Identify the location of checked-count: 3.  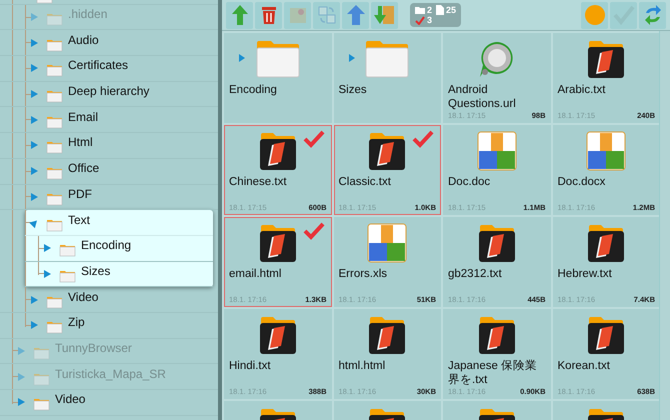
(429, 20).